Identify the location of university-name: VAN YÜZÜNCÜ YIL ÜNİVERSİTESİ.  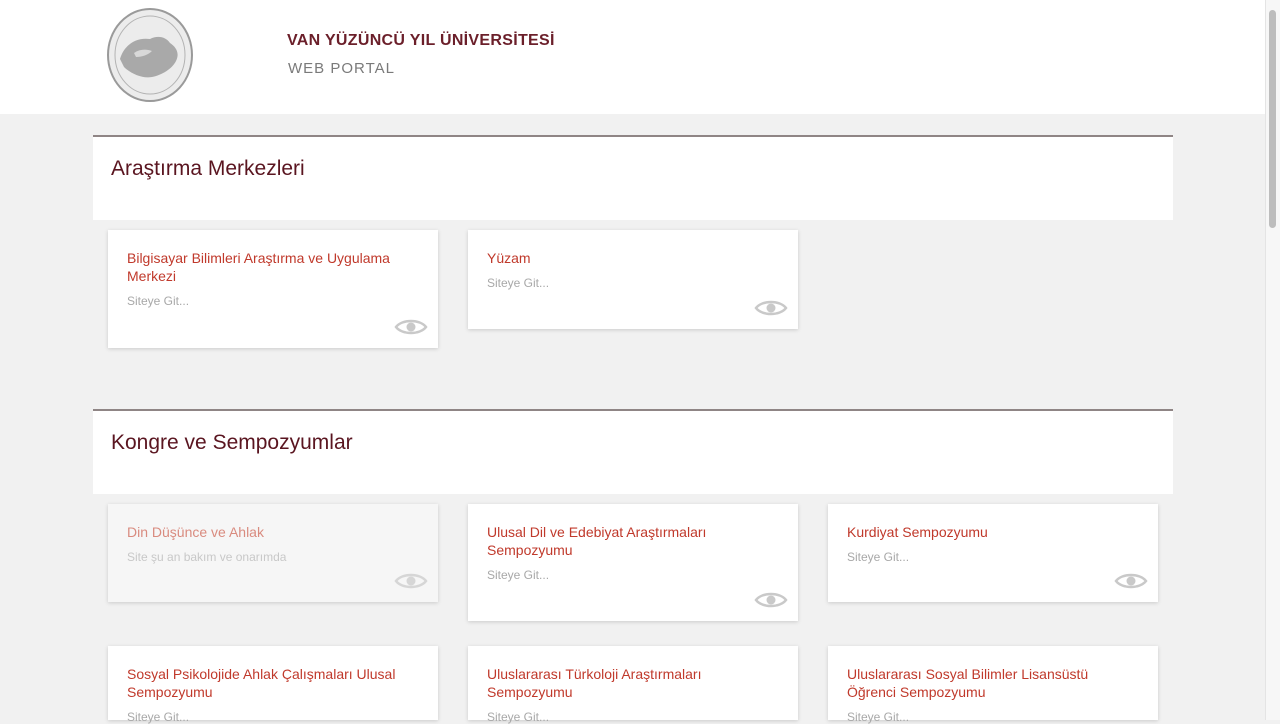
(421, 40).